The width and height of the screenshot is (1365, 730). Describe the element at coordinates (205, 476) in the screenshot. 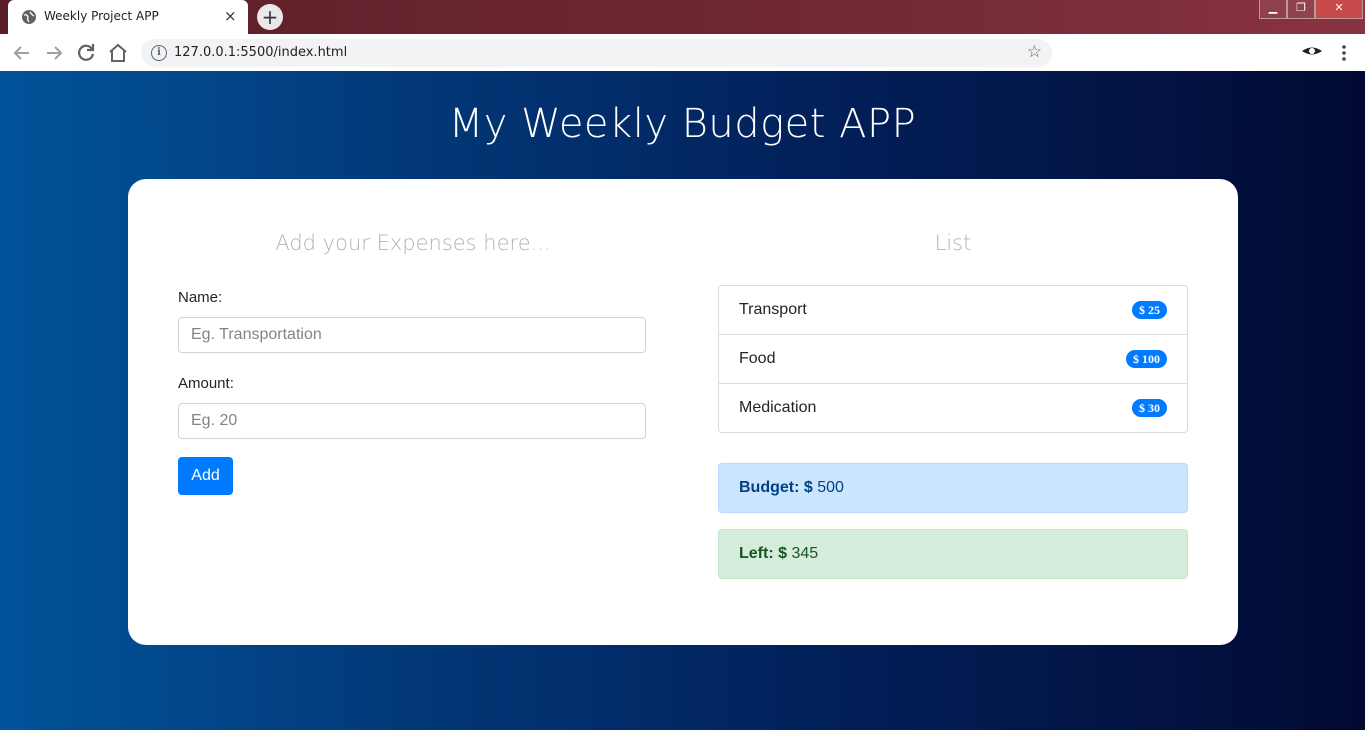

I see `add-button: Add` at that location.